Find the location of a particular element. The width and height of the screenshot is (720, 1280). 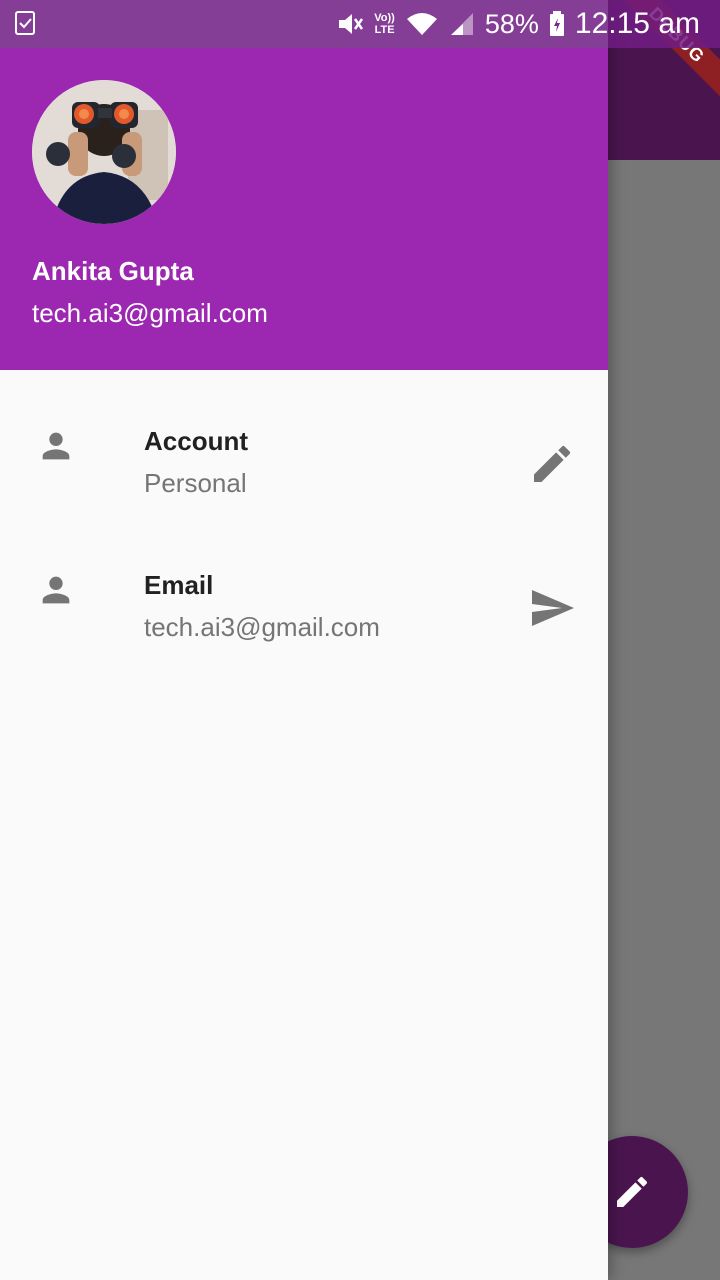

mute-icon is located at coordinates (351, 24).